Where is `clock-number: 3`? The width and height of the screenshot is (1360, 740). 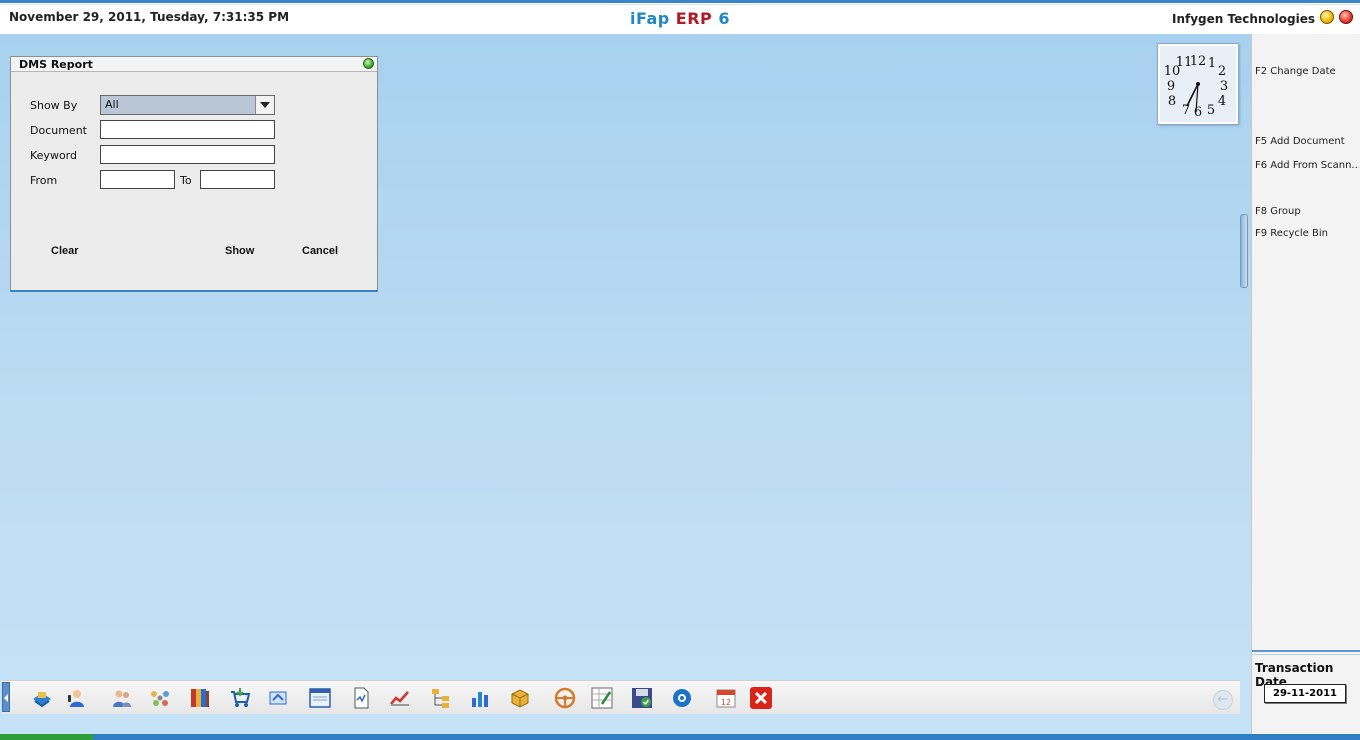 clock-number: 3 is located at coordinates (1224, 86).